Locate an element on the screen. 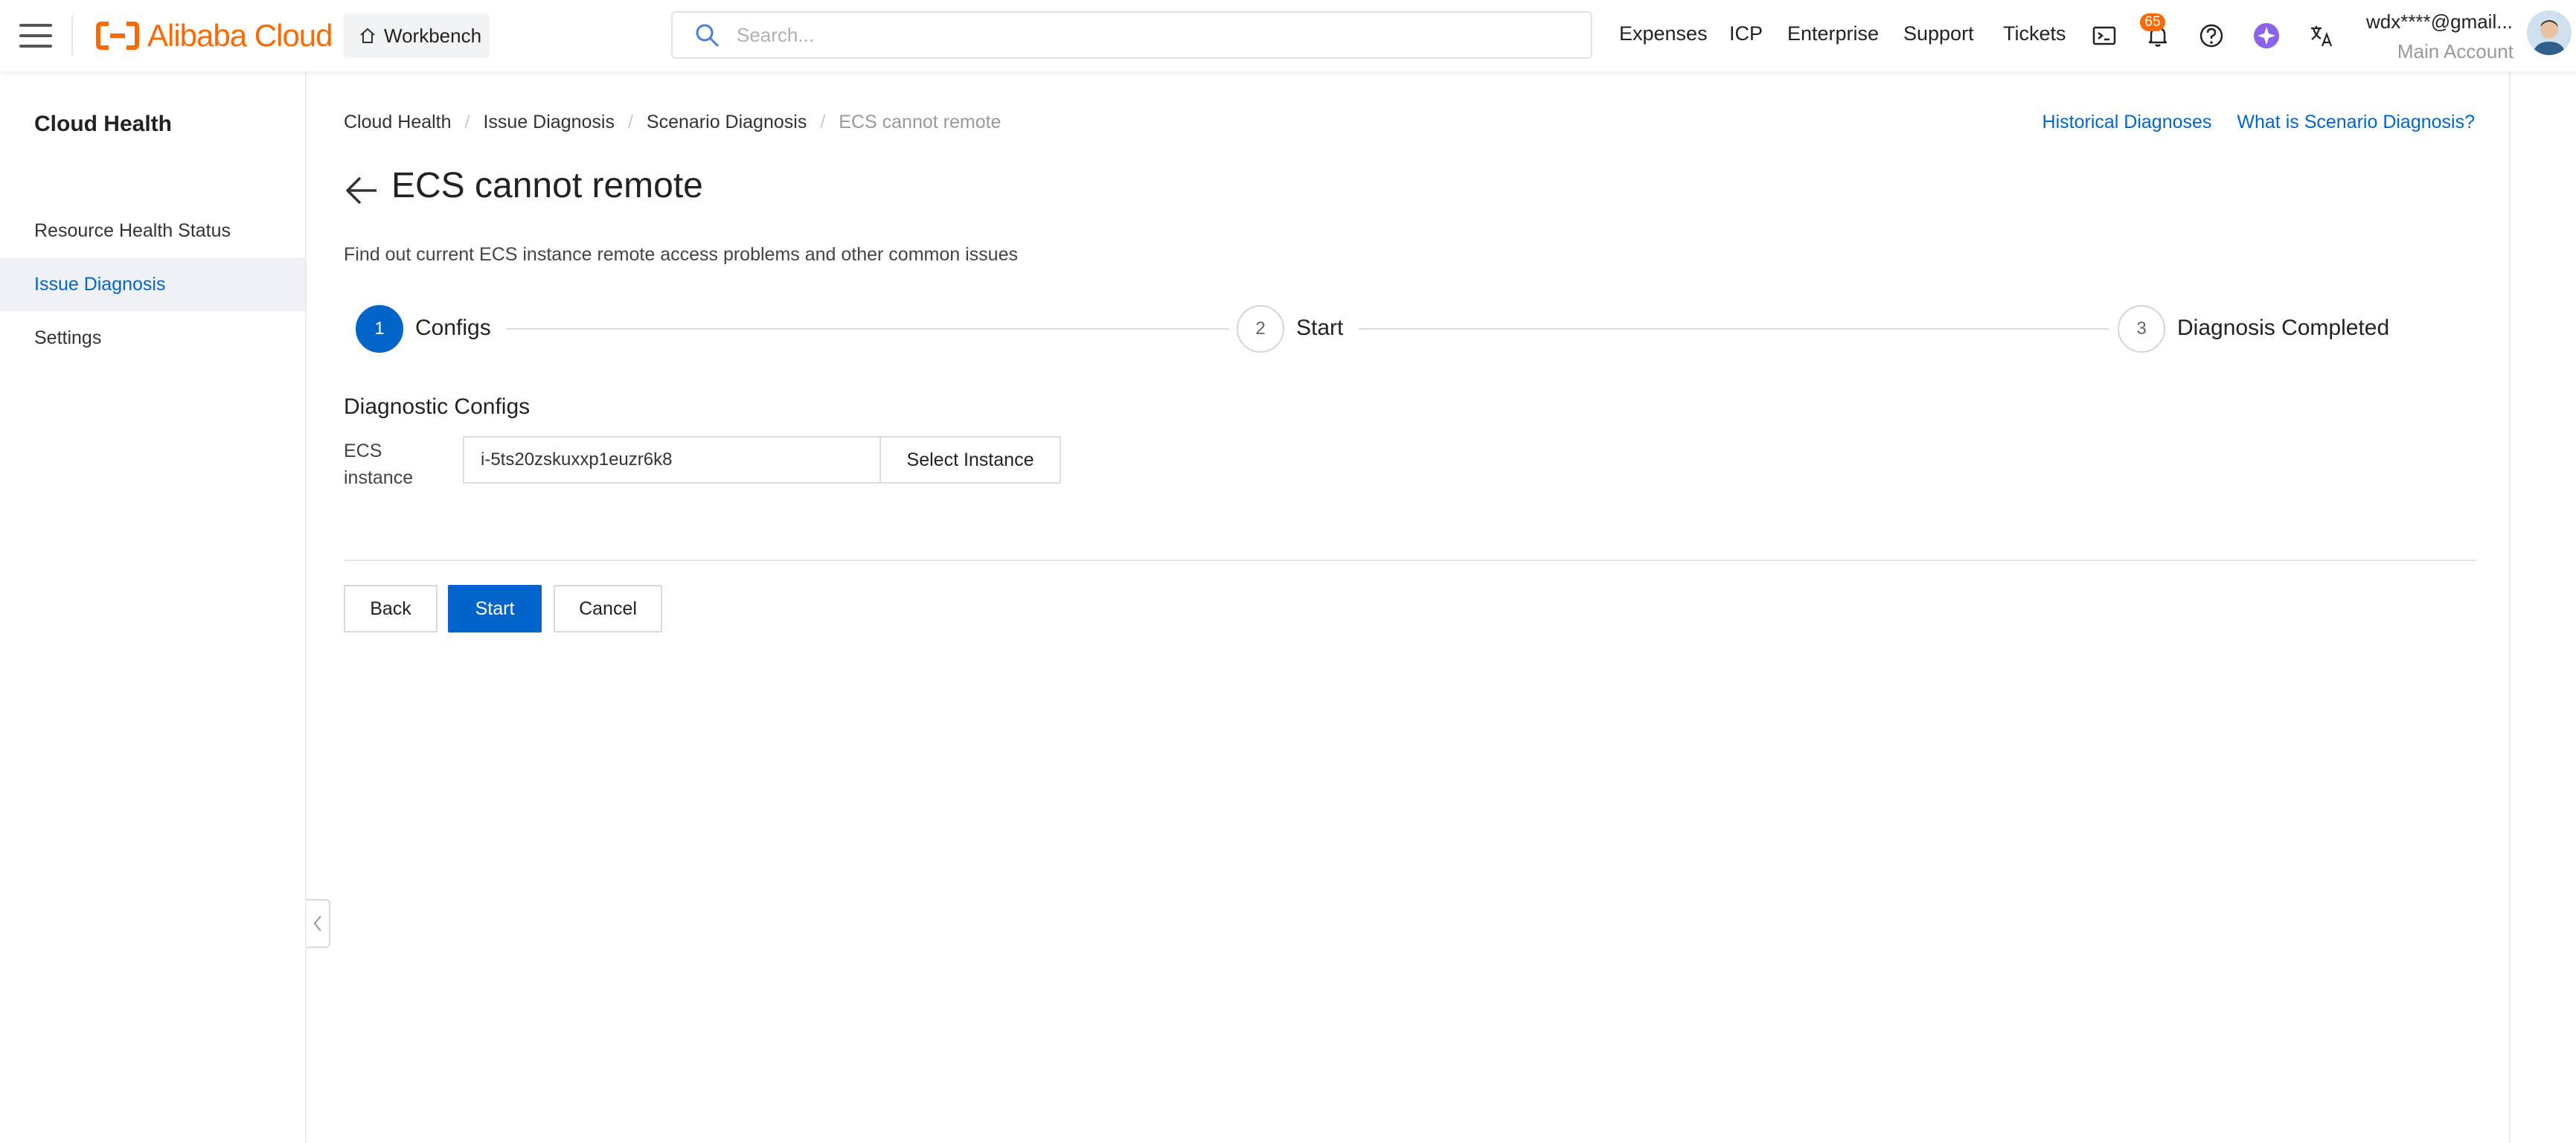  step-3-indicator: 3 is located at coordinates (2142, 329).